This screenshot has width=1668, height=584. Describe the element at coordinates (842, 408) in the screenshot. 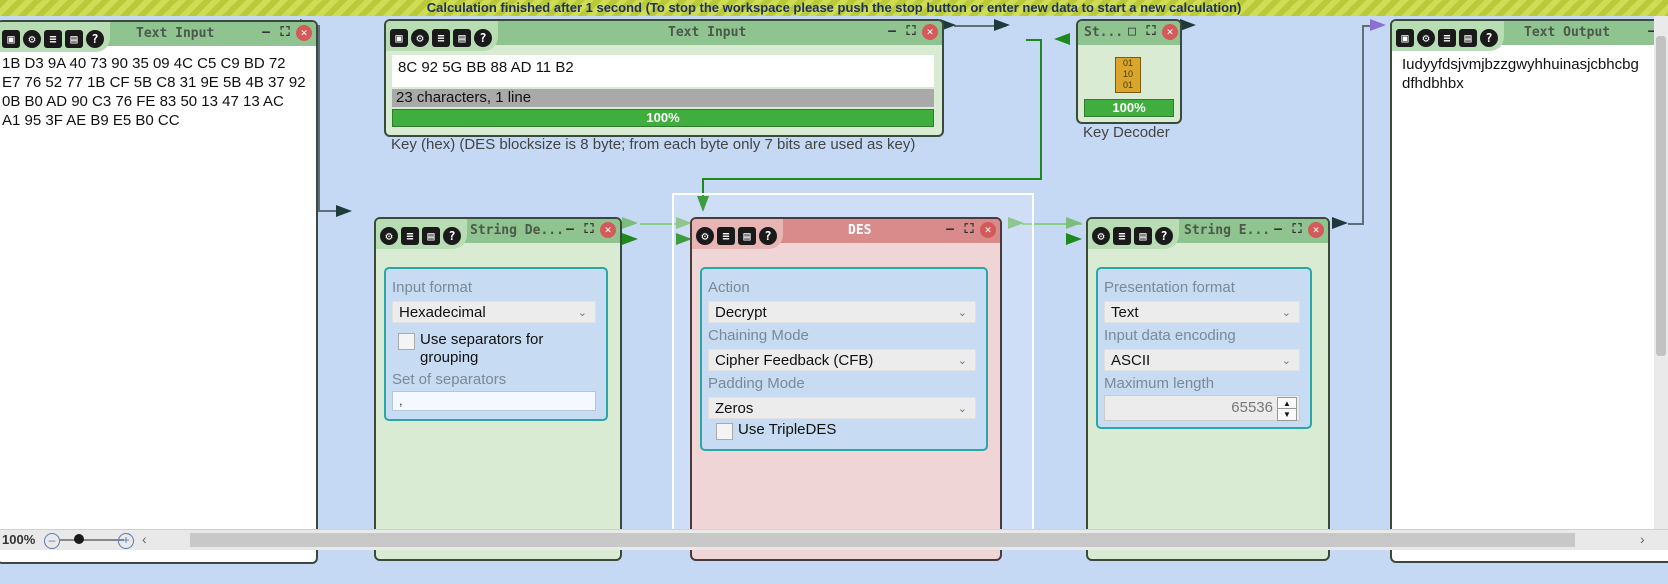

I see `padding-mode-select: Zeros ⌄` at that location.